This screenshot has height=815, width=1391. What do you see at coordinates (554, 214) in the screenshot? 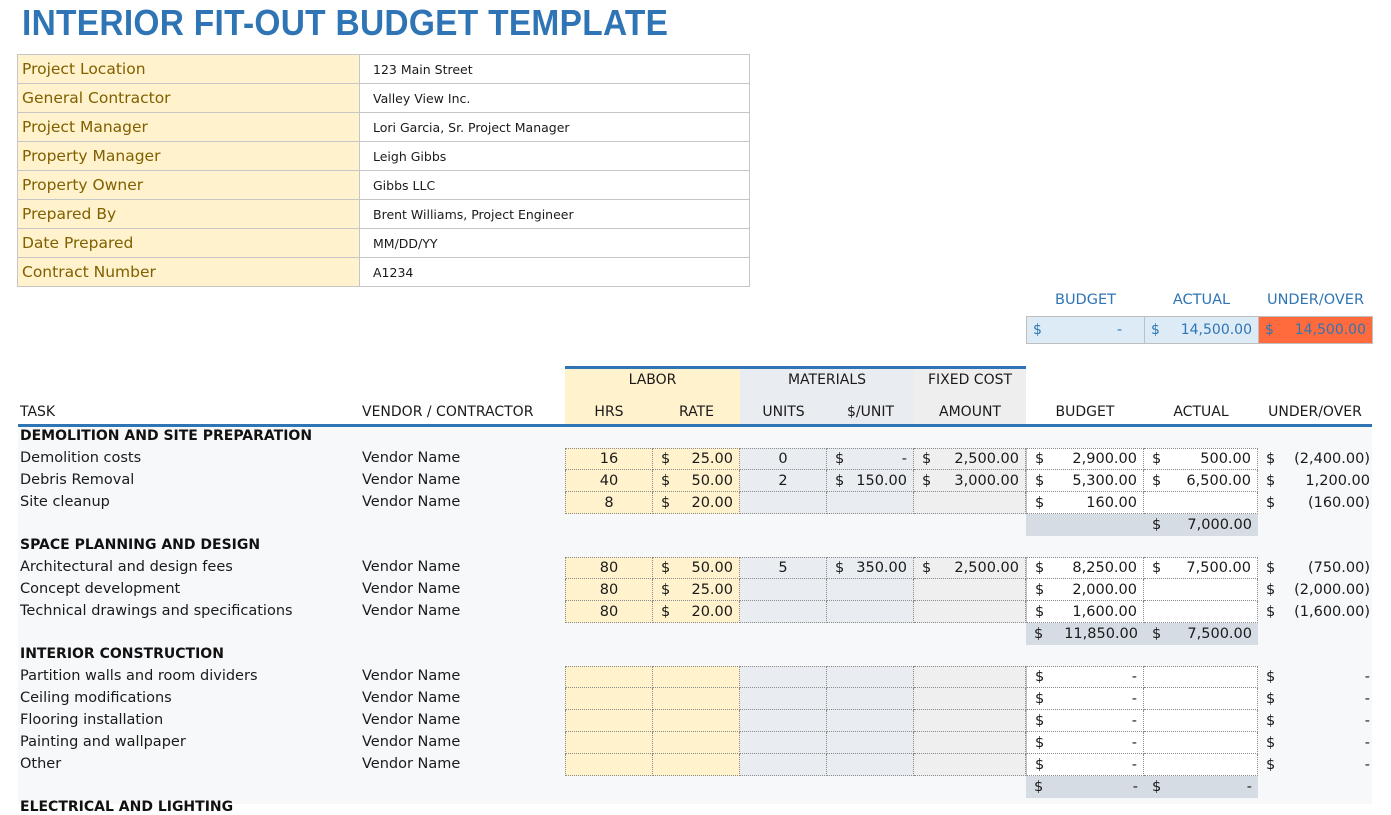
I see `project-info-value: Brent Williams, Project Engineer` at bounding box center [554, 214].